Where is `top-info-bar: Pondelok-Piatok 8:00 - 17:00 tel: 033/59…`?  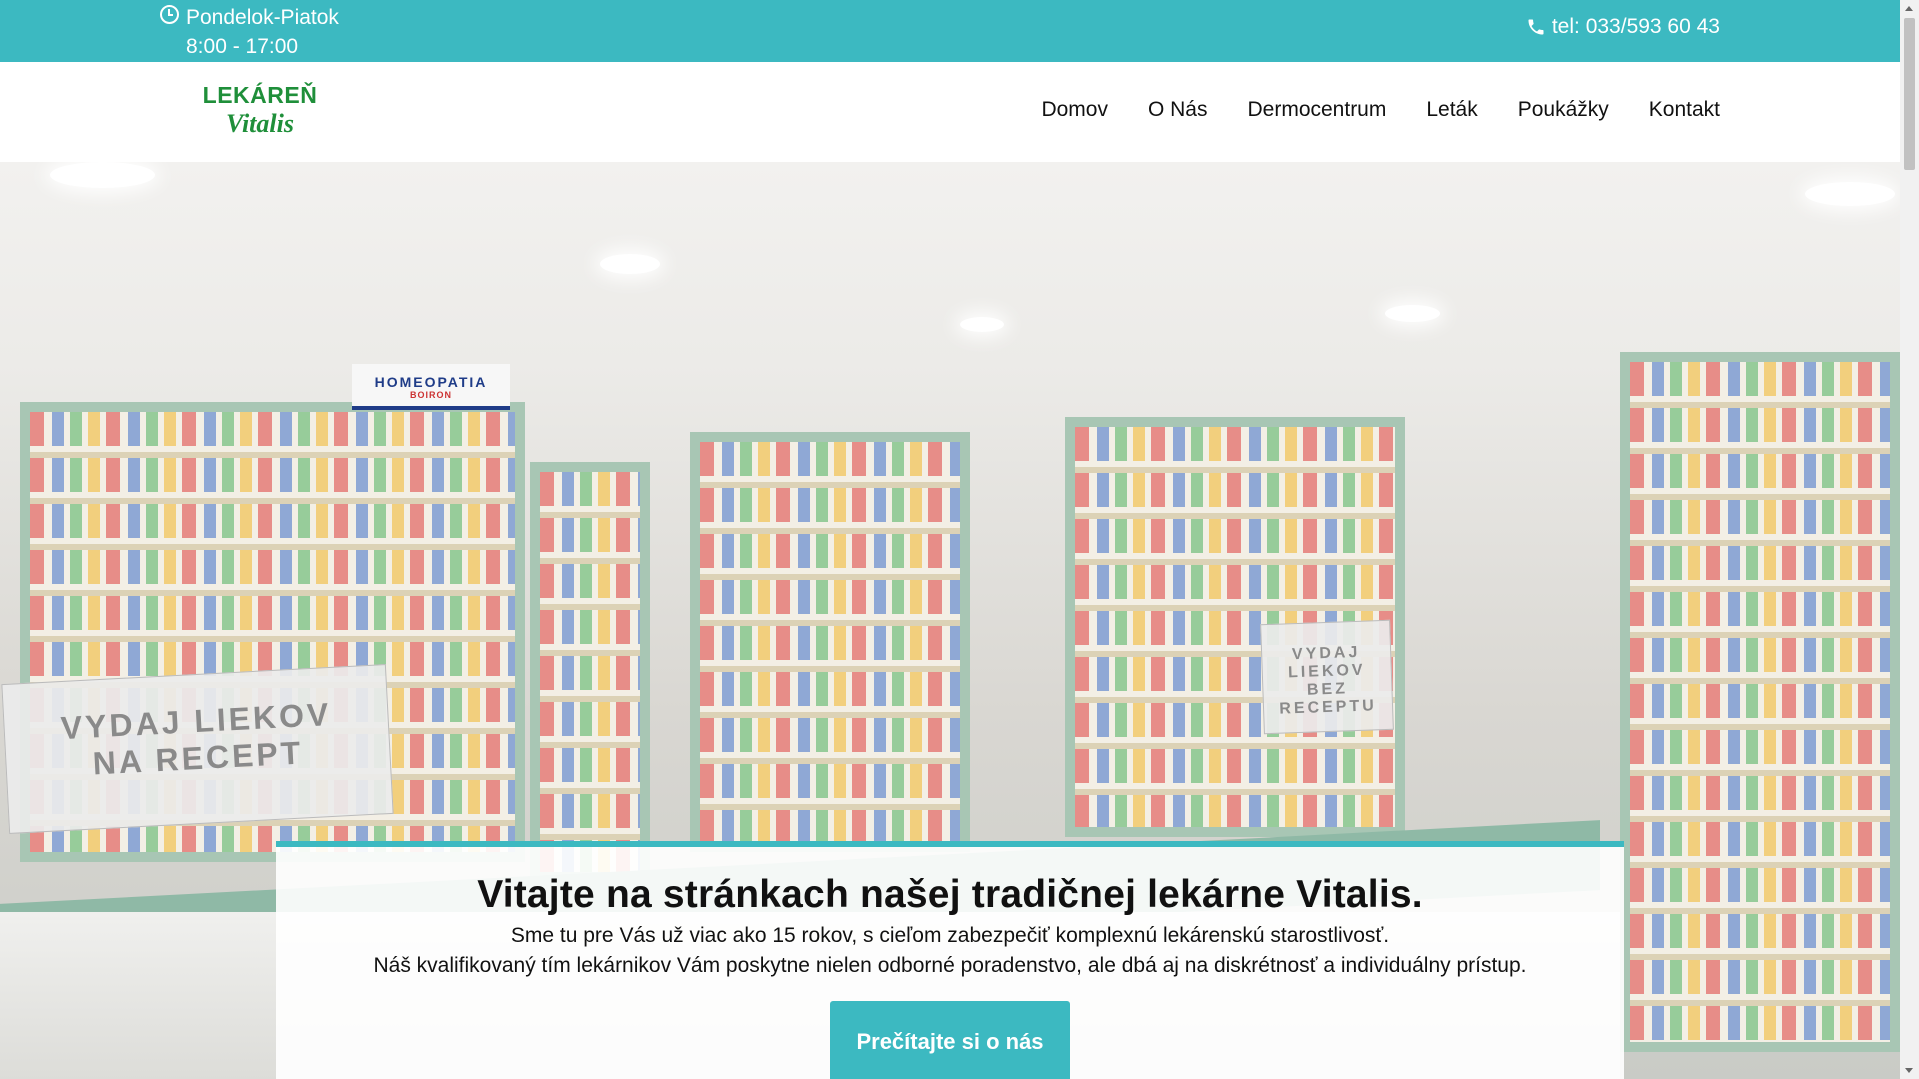 top-info-bar: Pondelok-Piatok 8:00 - 17:00 tel: 033/59… is located at coordinates (950, 31).